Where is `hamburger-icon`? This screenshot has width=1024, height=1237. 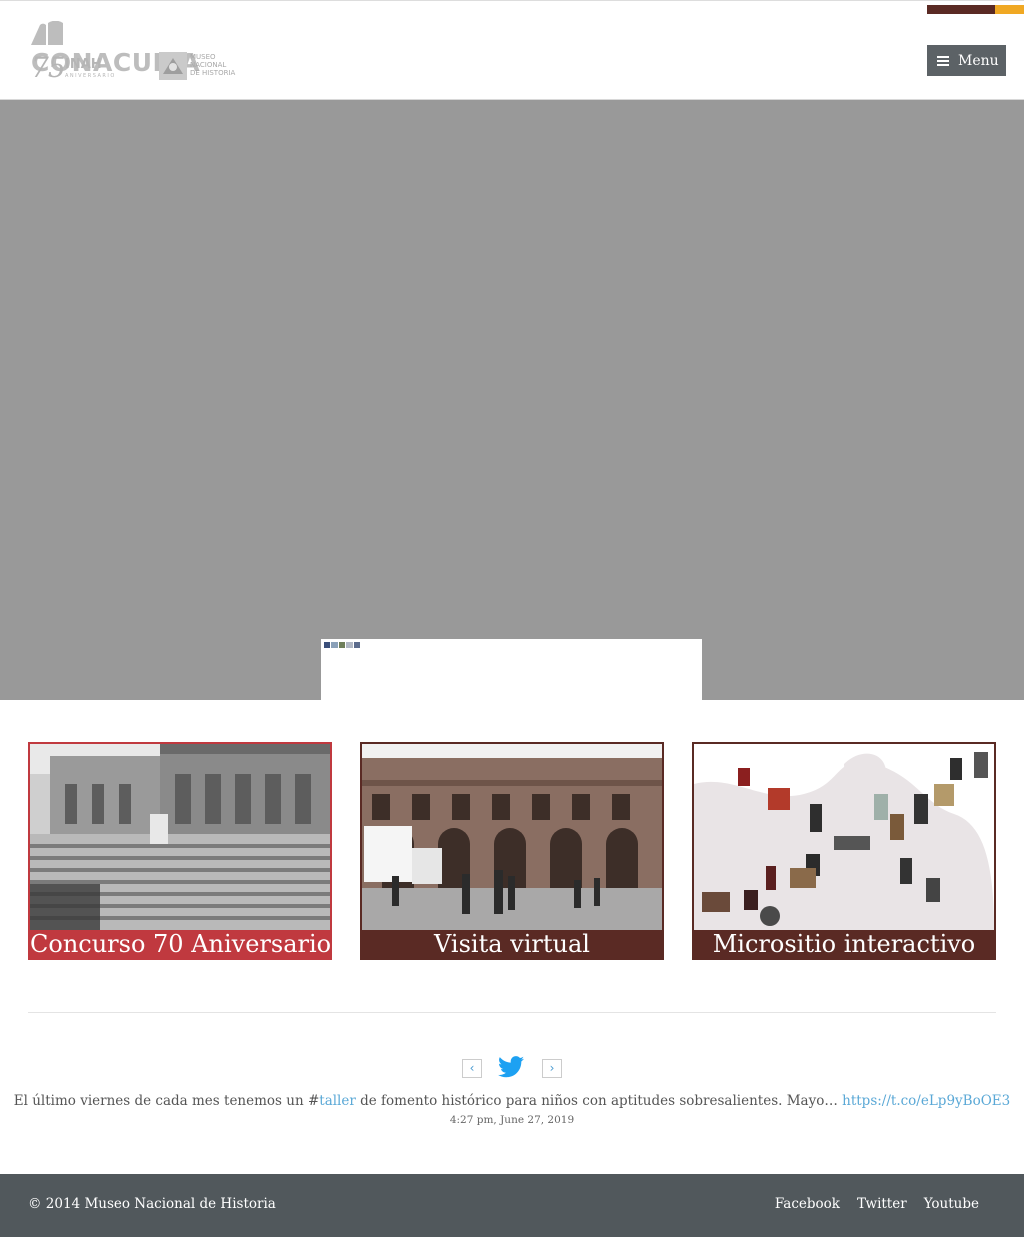 hamburger-icon is located at coordinates (943, 60).